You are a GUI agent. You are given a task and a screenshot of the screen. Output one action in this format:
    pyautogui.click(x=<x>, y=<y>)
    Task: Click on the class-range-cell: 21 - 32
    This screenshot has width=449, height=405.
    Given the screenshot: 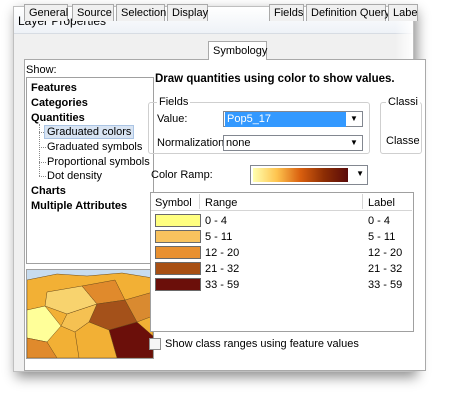 What is the action you would take?
    pyautogui.click(x=222, y=269)
    